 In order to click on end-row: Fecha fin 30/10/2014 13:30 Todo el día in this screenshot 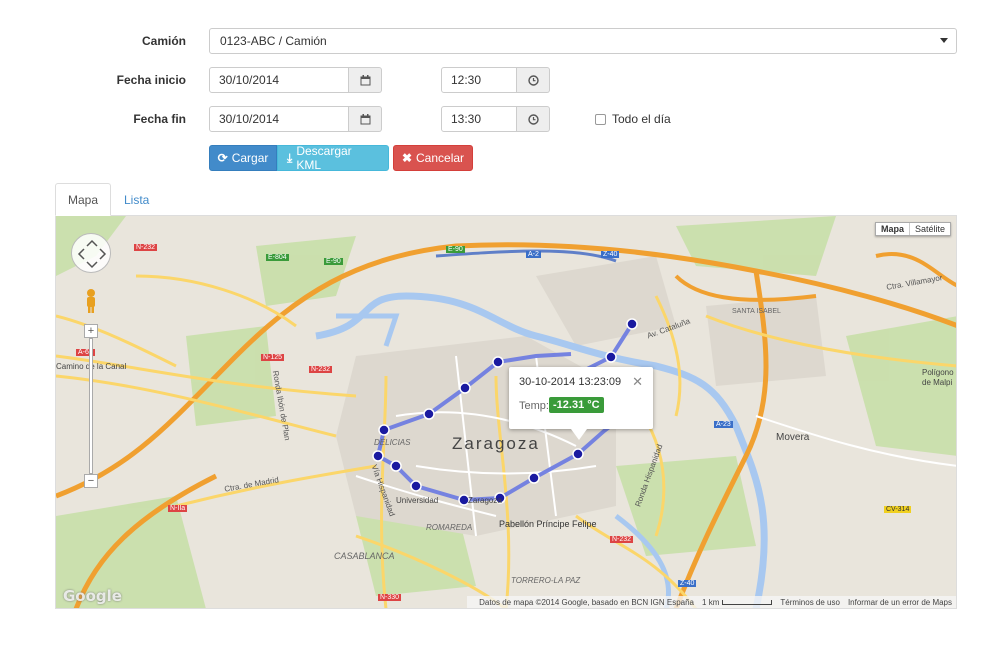, I will do `click(500, 119)`.